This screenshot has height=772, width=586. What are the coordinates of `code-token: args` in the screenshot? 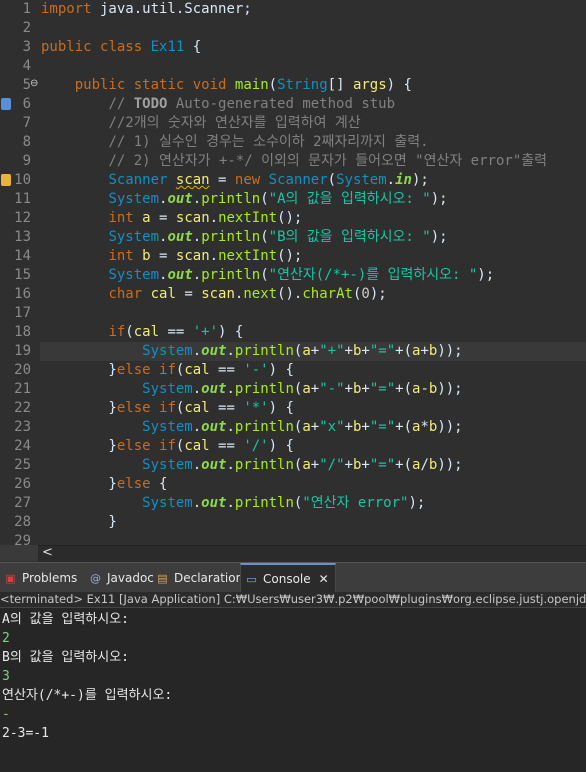 It's located at (369, 85).